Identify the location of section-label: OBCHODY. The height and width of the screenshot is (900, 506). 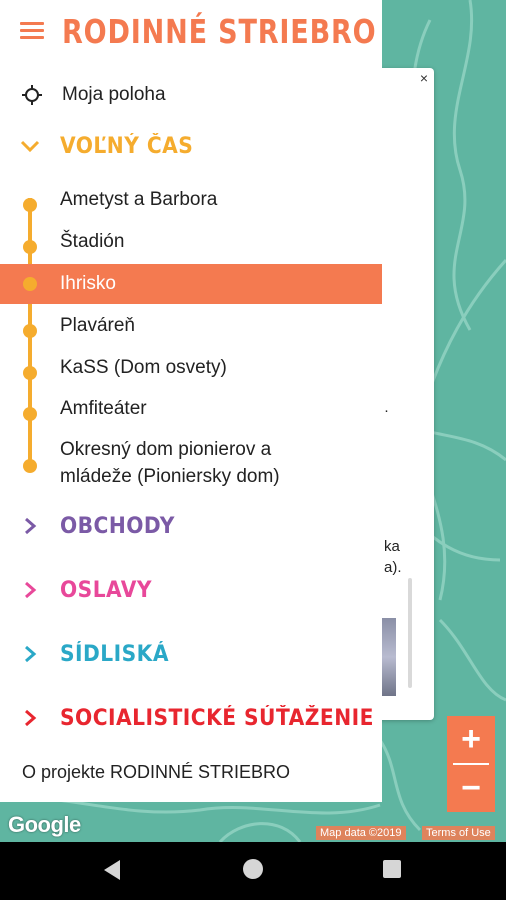
(117, 526).